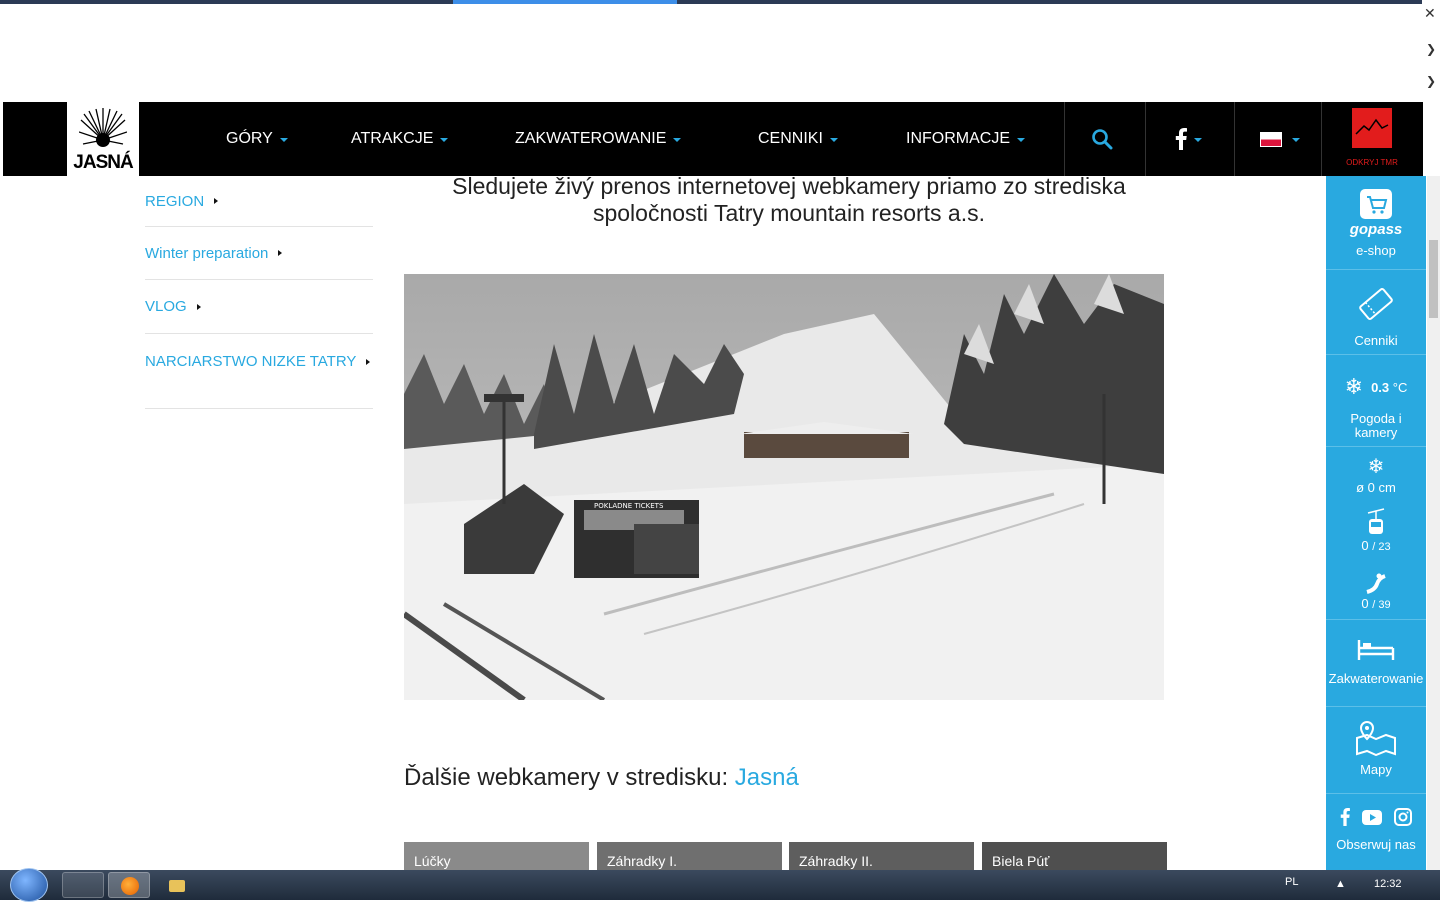 The image size is (1440, 902). What do you see at coordinates (259, 371) in the screenshot?
I see `side-item-narciarstwo: NARCIARSTWO NIZKE TATRY` at bounding box center [259, 371].